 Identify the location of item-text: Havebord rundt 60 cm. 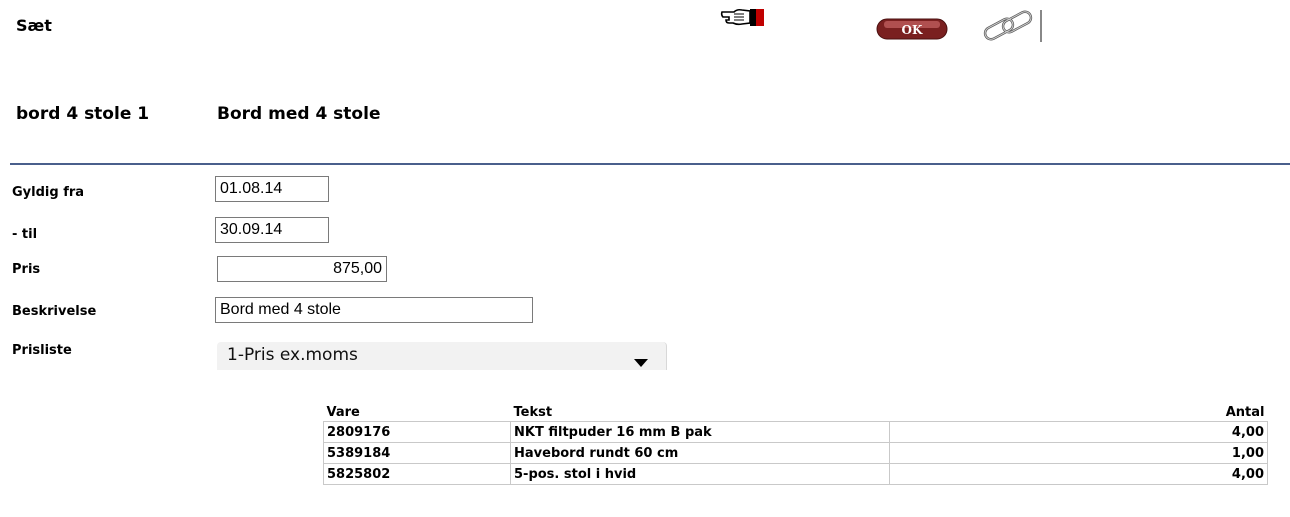
(700, 453).